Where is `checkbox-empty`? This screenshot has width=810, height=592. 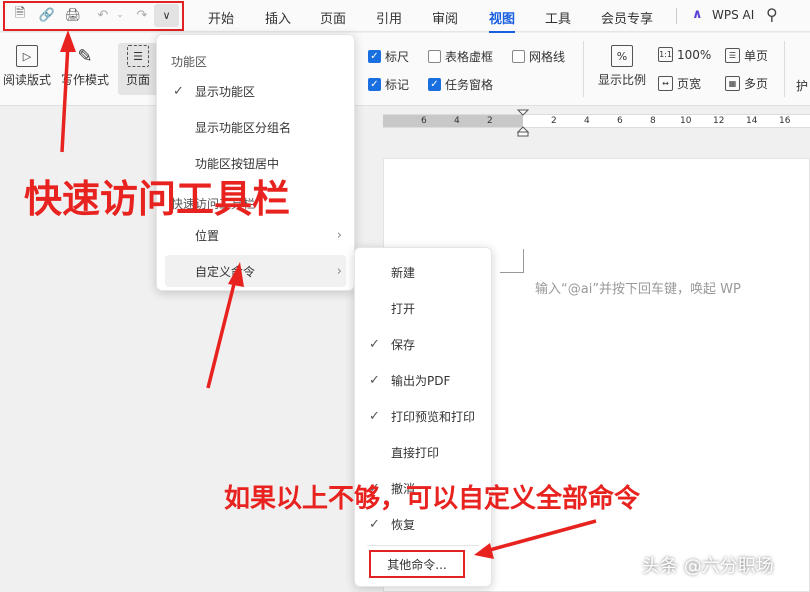 checkbox-empty is located at coordinates (434, 56).